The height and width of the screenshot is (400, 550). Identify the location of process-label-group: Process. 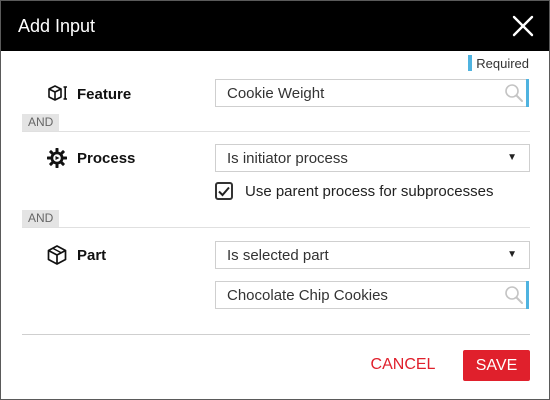
(90, 158).